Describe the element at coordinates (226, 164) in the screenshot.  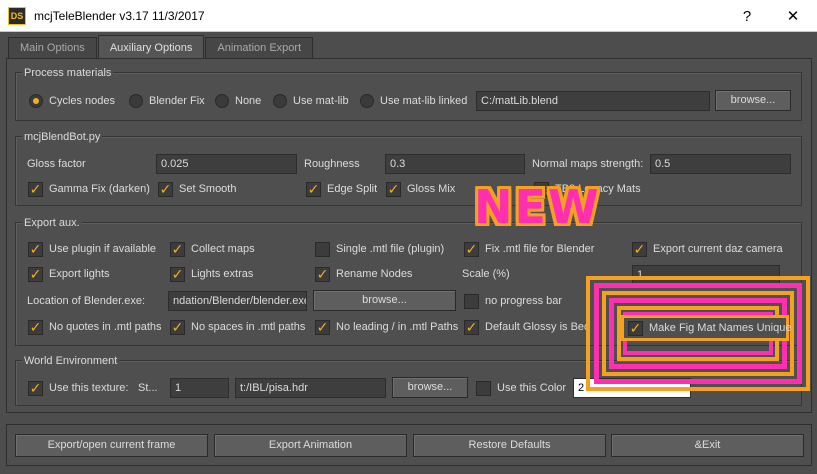
I see `gloss-factor-field: 0.025` at that location.